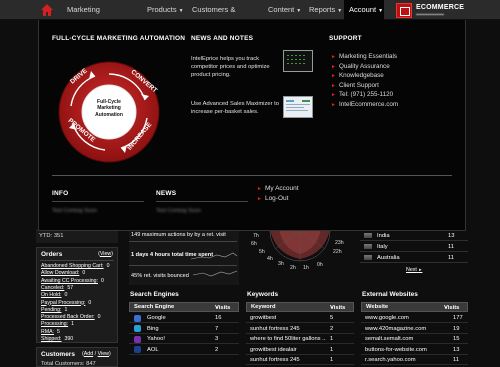  What do you see at coordinates (358, 85) in the screenshot?
I see `support-link-label: Client Support` at bounding box center [358, 85].